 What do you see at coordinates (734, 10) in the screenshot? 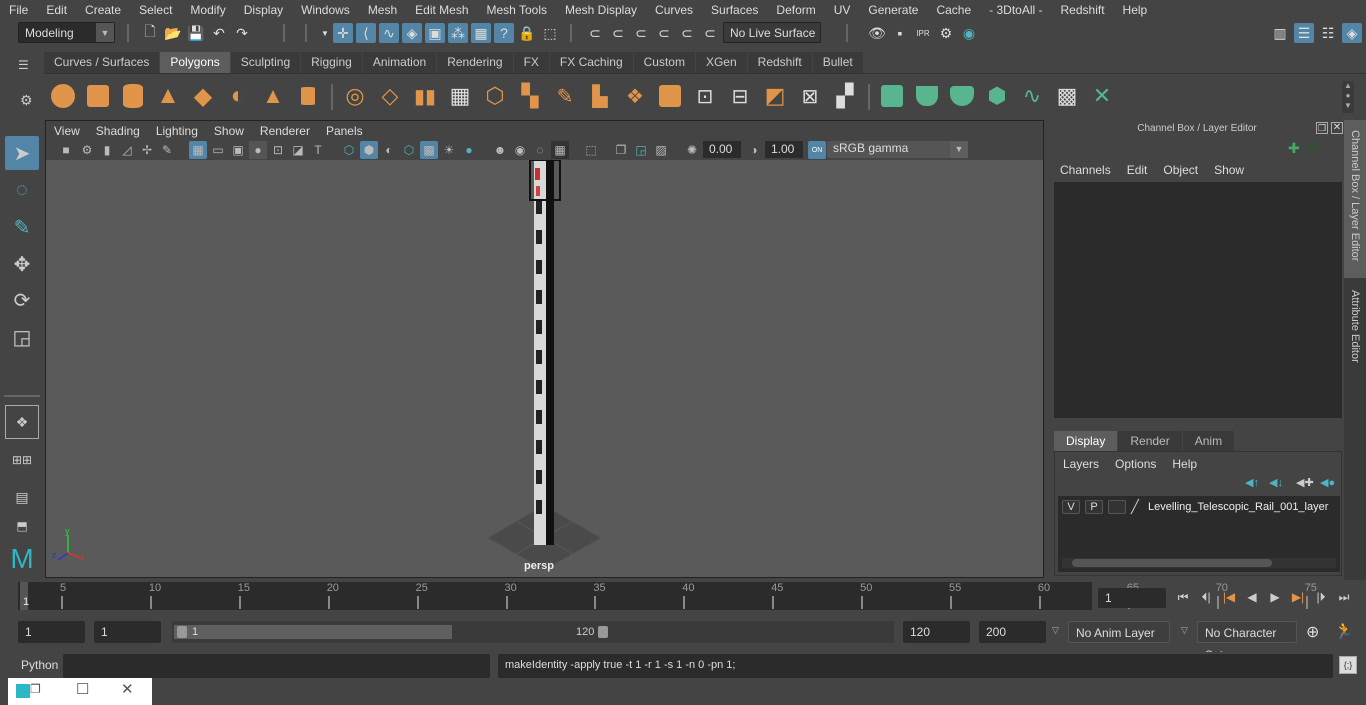
I see `menu-surfaces: Surfaces` at bounding box center [734, 10].